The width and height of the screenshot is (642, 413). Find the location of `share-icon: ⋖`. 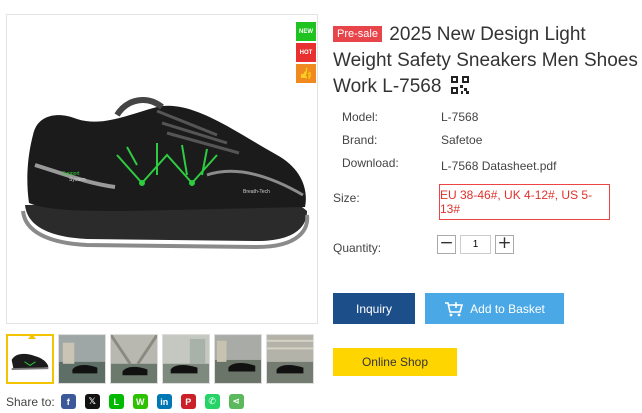

share-icon: ⋖ is located at coordinates (236, 401).